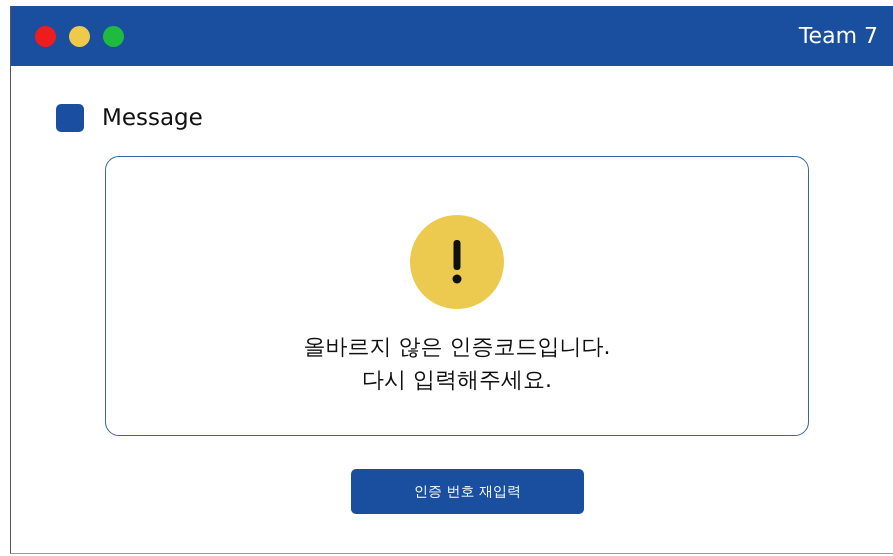 The width and height of the screenshot is (893, 556). What do you see at coordinates (467, 491) in the screenshot?
I see `reenter-code-button: 인증 번호 재입력` at bounding box center [467, 491].